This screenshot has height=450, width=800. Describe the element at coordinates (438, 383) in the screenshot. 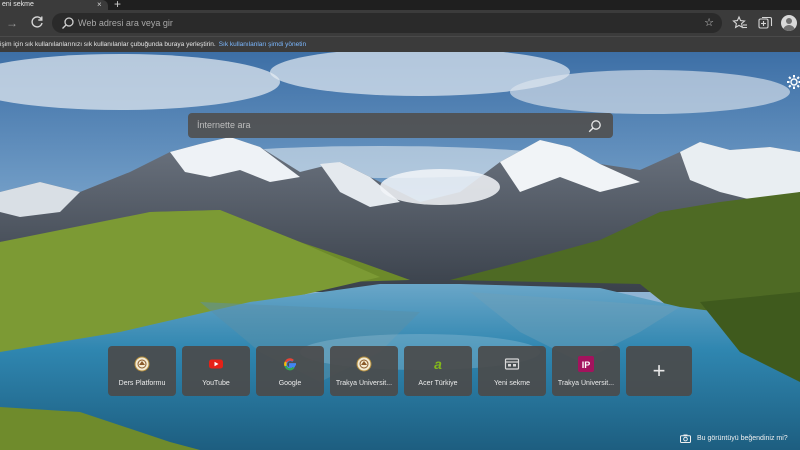

I see `quick-link-label: Acer Türkiye` at that location.